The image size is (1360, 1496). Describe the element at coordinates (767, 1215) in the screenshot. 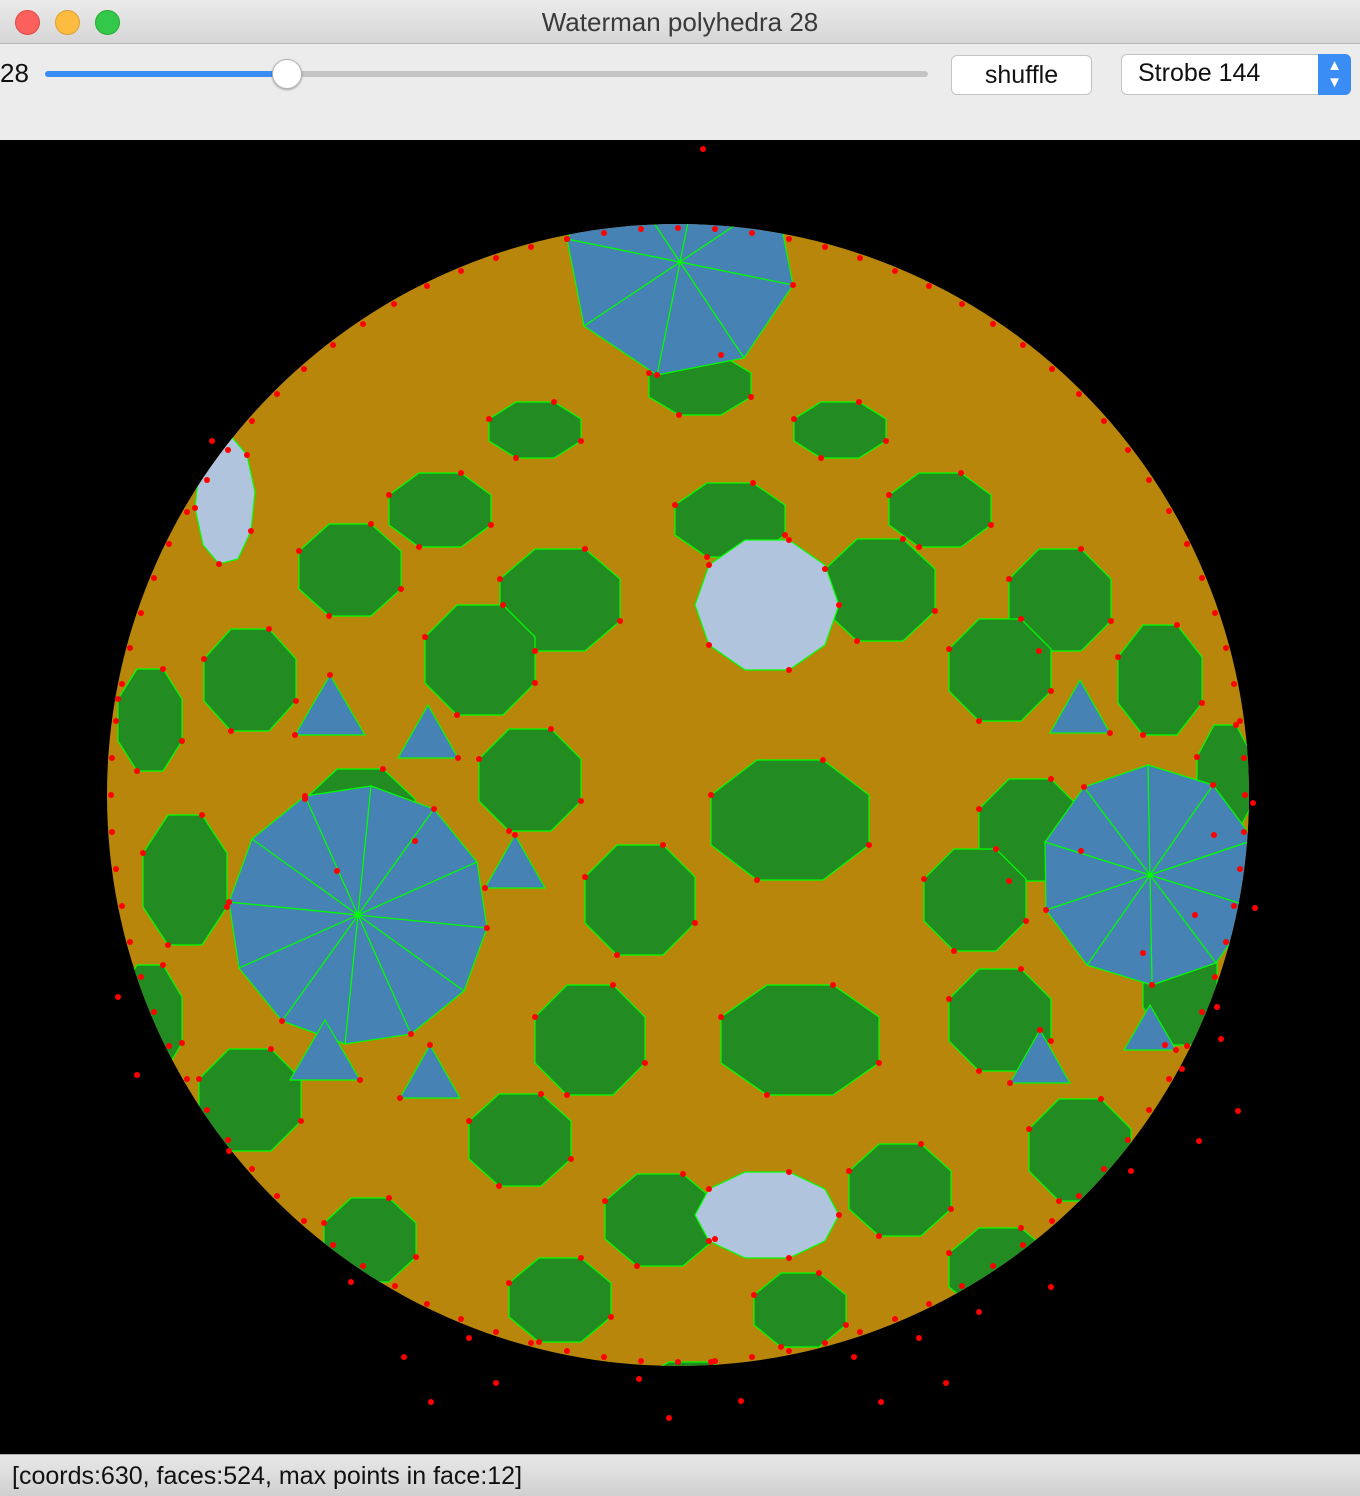

I see `light-decagon-face` at that location.